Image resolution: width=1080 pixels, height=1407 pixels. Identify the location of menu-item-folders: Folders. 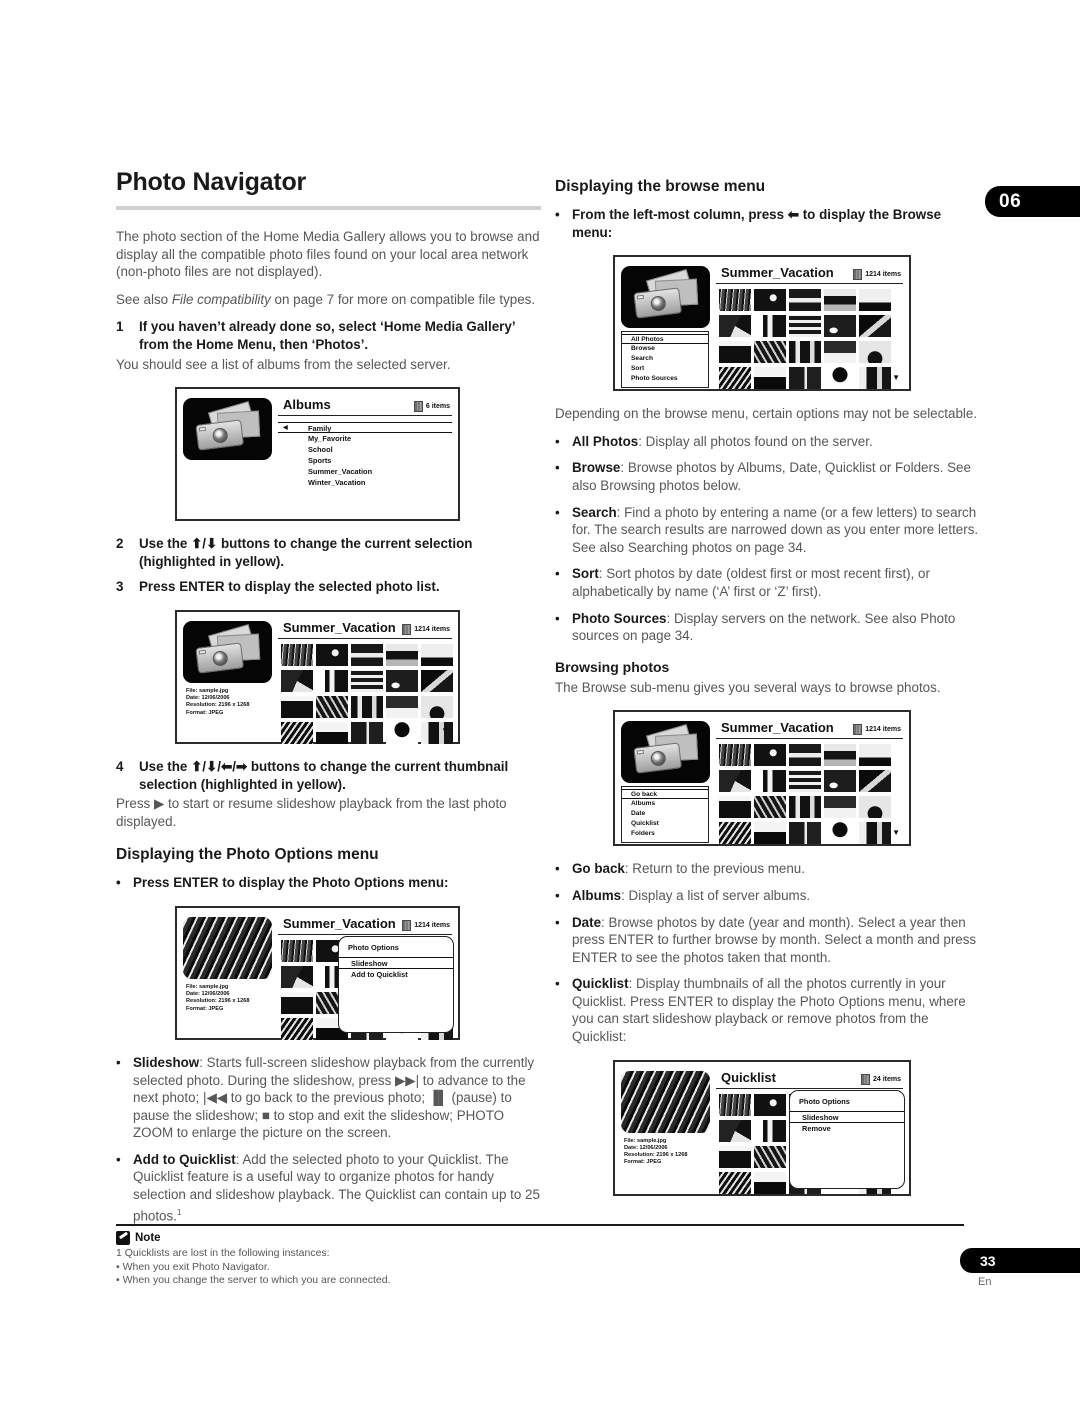
(665, 834).